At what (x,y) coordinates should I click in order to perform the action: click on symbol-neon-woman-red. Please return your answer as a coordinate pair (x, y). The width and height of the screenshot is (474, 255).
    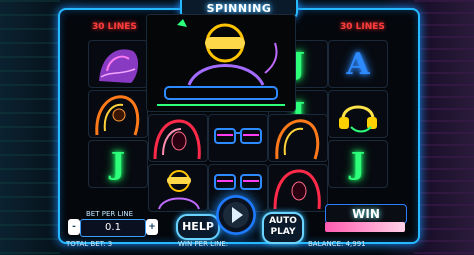
    Looking at the image, I should click on (178, 138).